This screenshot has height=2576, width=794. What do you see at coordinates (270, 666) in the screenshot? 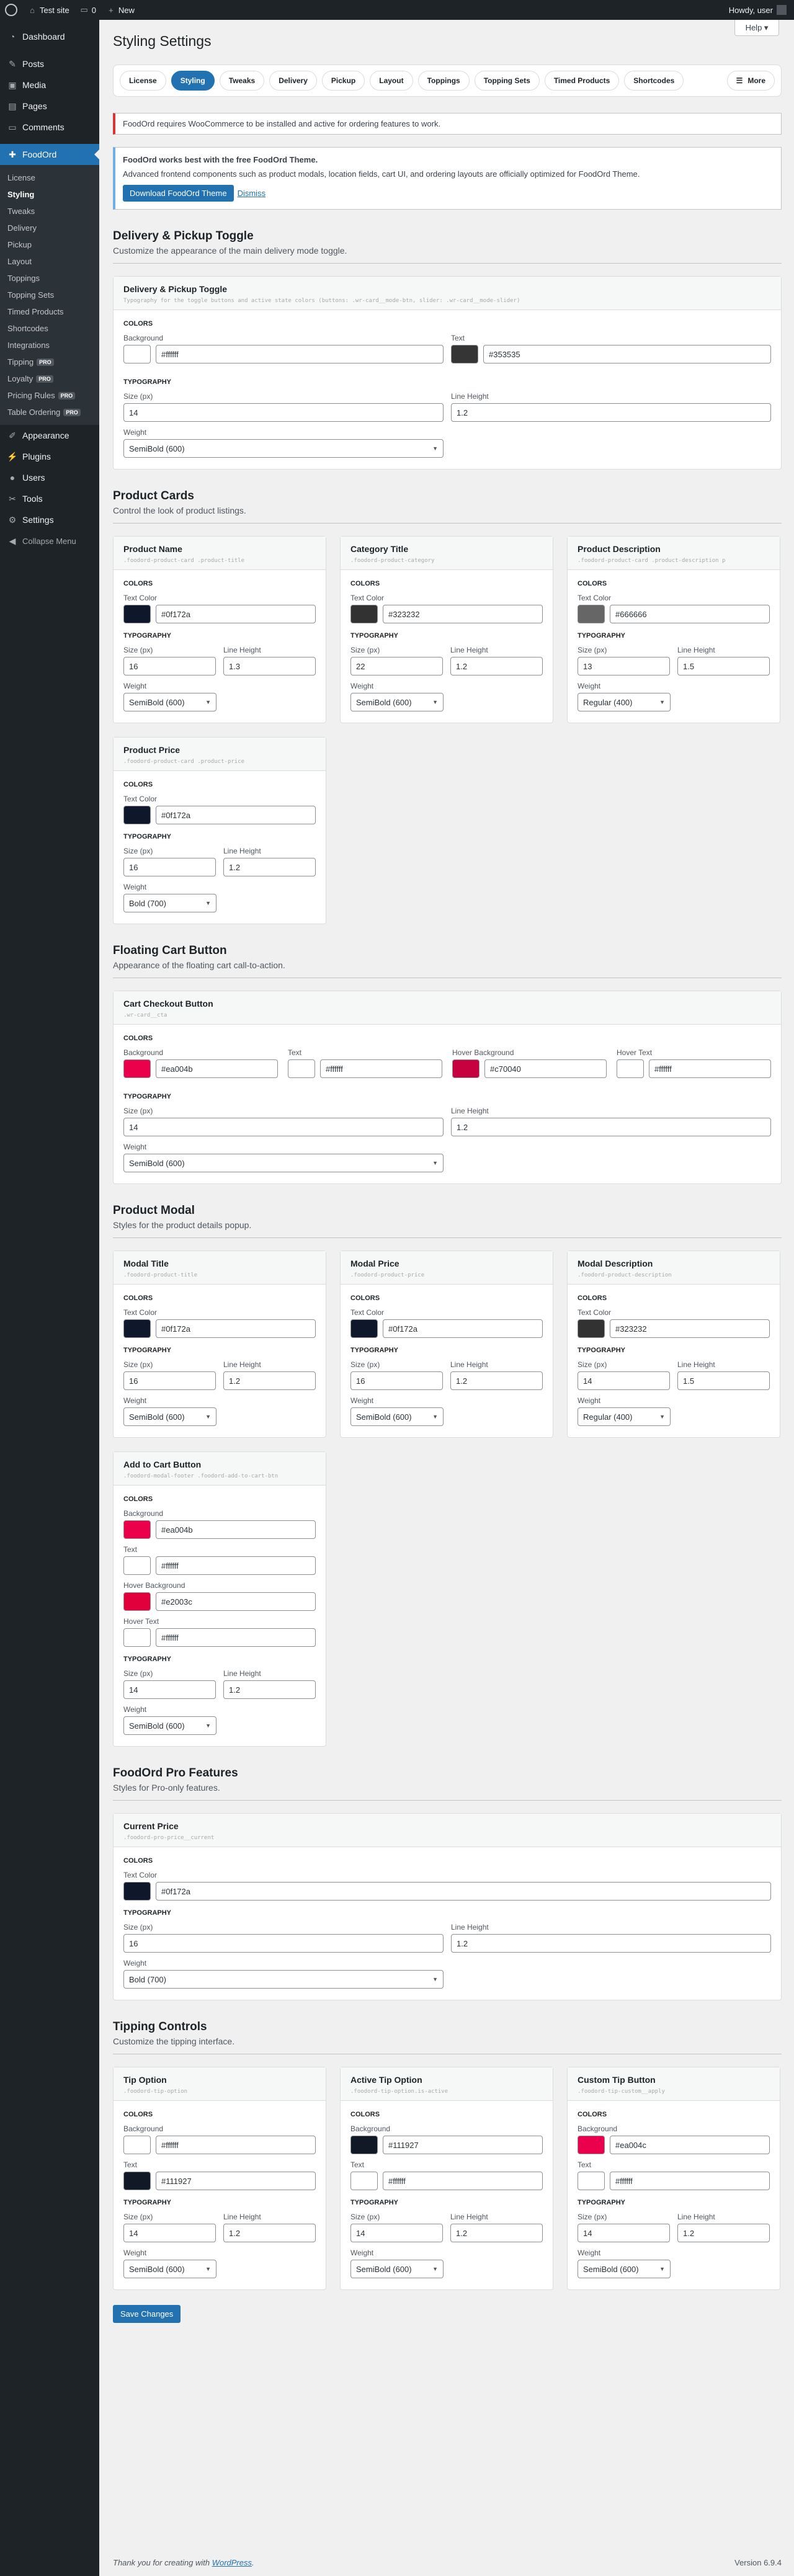
I see `line-height-input: 1.3` at bounding box center [270, 666].